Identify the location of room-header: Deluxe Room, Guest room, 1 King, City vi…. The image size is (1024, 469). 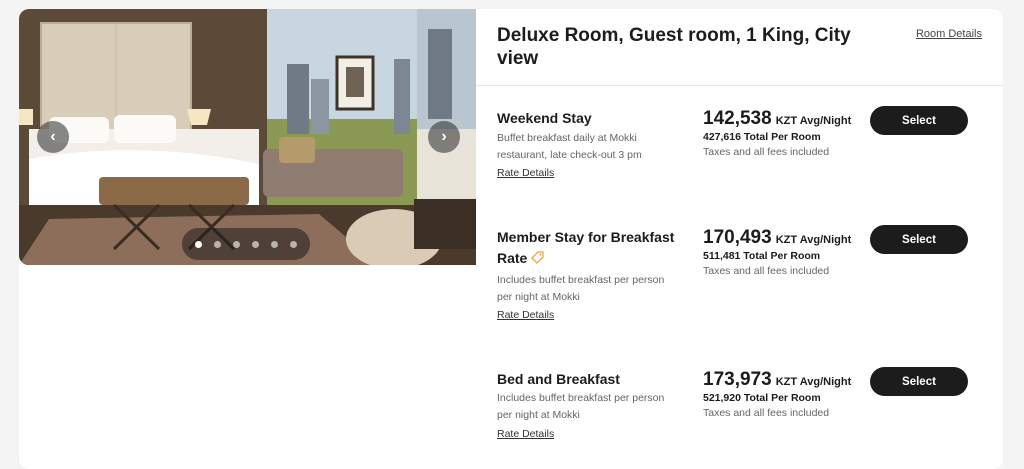
(739, 47).